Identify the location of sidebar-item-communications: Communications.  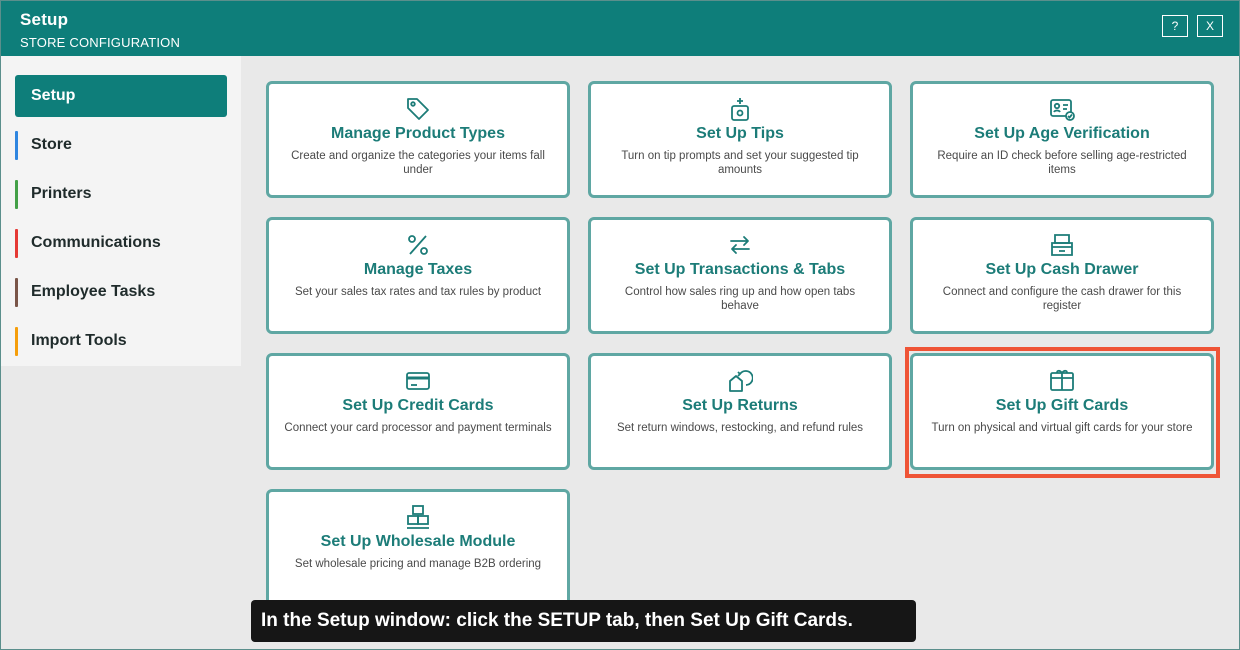
(121, 243).